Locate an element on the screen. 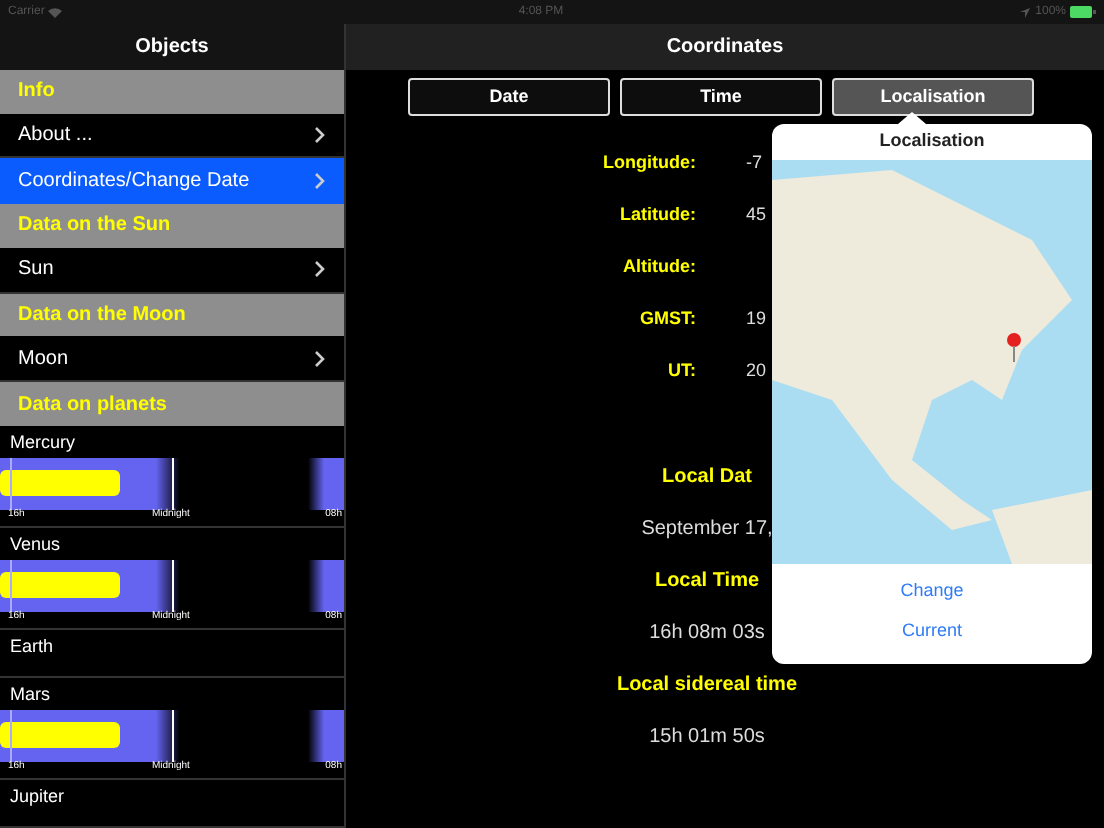 The height and width of the screenshot is (828, 1104). planet-name: Jupiter is located at coordinates (37, 797).